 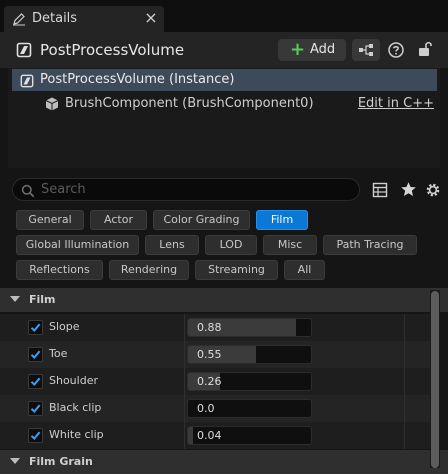 What do you see at coordinates (76, 434) in the screenshot?
I see `property-label: White clip` at bounding box center [76, 434].